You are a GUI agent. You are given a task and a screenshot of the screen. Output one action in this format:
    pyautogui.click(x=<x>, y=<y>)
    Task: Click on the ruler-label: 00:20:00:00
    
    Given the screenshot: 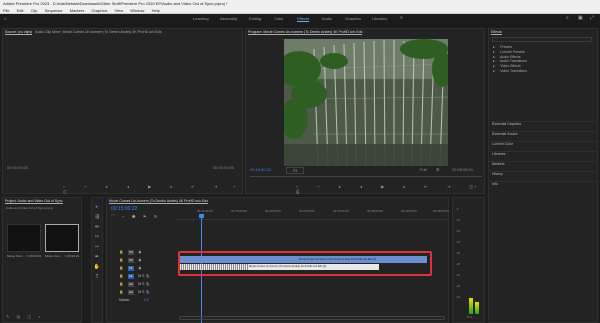 What is the action you would take?
    pyautogui.click(x=273, y=211)
    